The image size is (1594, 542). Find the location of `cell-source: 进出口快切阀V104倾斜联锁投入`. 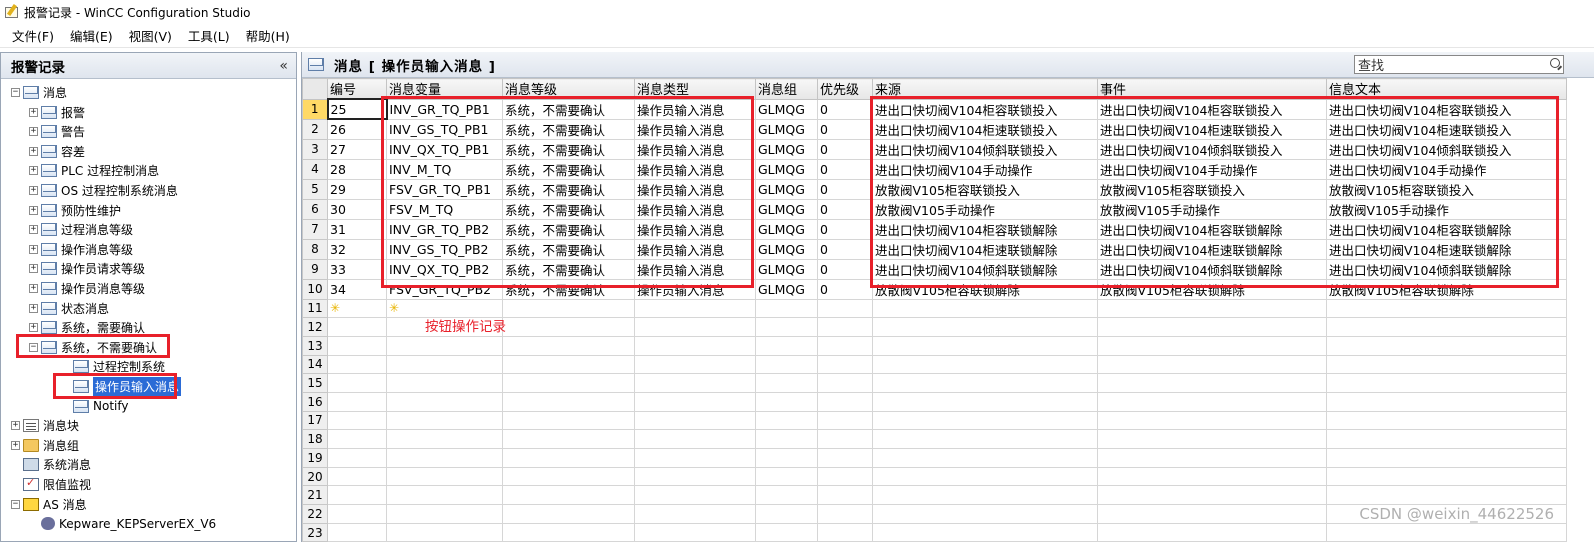

cell-source: 进出口快切阀V104倾斜联锁投入 is located at coordinates (985, 149).